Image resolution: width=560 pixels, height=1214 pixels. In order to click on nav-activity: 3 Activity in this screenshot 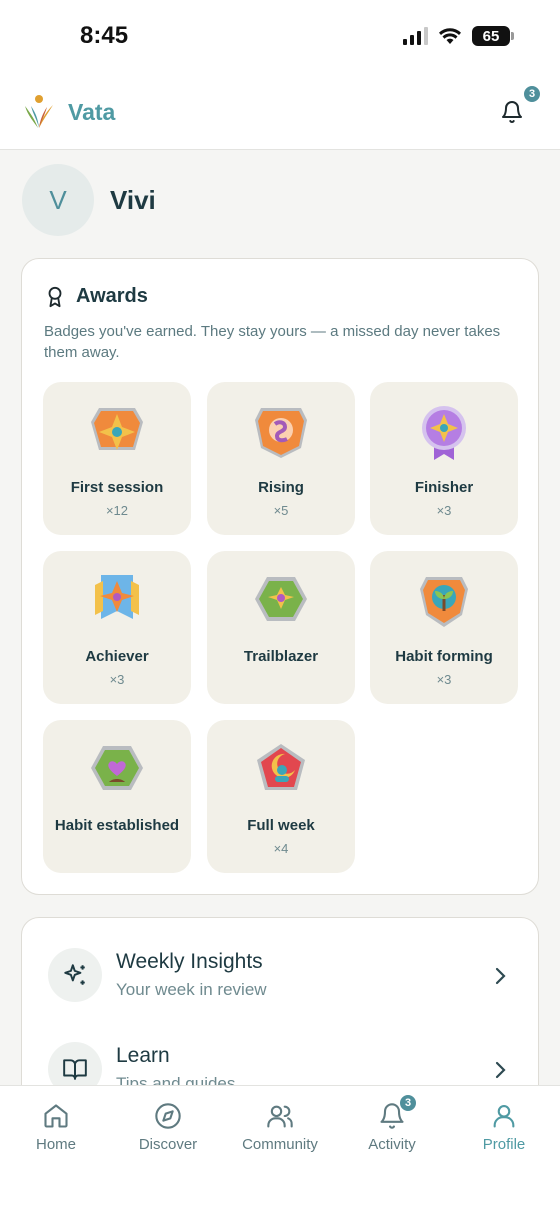, I will do `click(392, 1123)`.